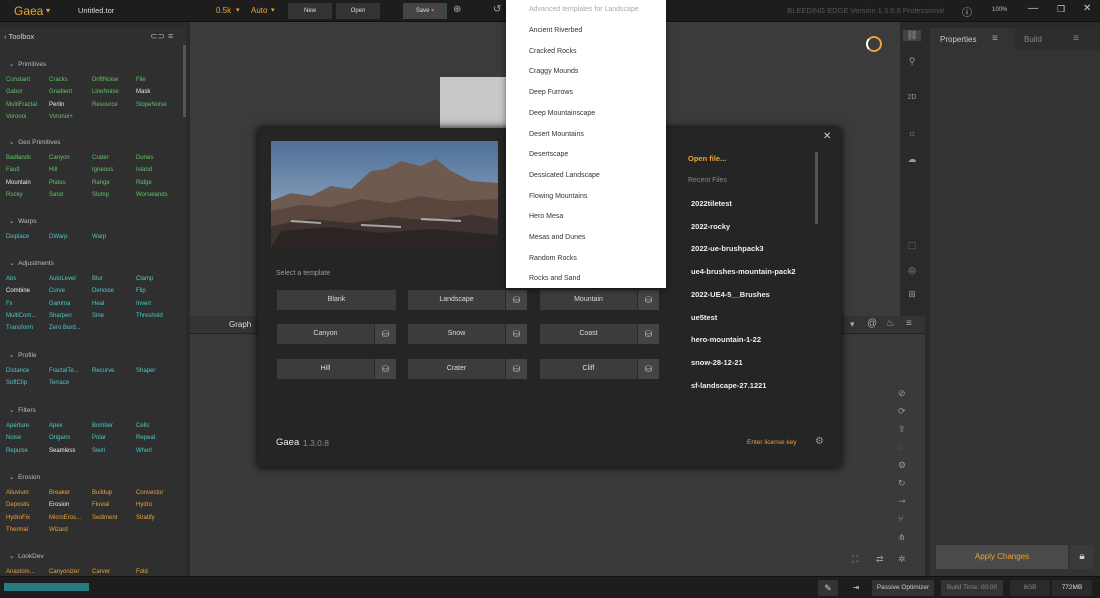 Image resolution: width=1100 pixels, height=598 pixels. What do you see at coordinates (726, 339) in the screenshot?
I see `recent-file-item: hero-mountain-1-22` at bounding box center [726, 339].